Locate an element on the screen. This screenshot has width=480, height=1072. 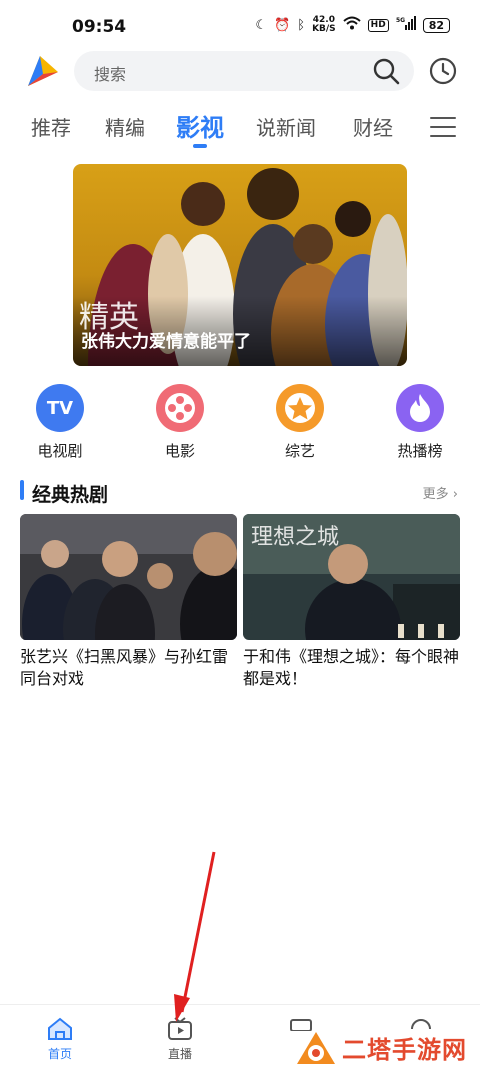
drama-art-title: 理想之城 is located at coordinates (295, 537).